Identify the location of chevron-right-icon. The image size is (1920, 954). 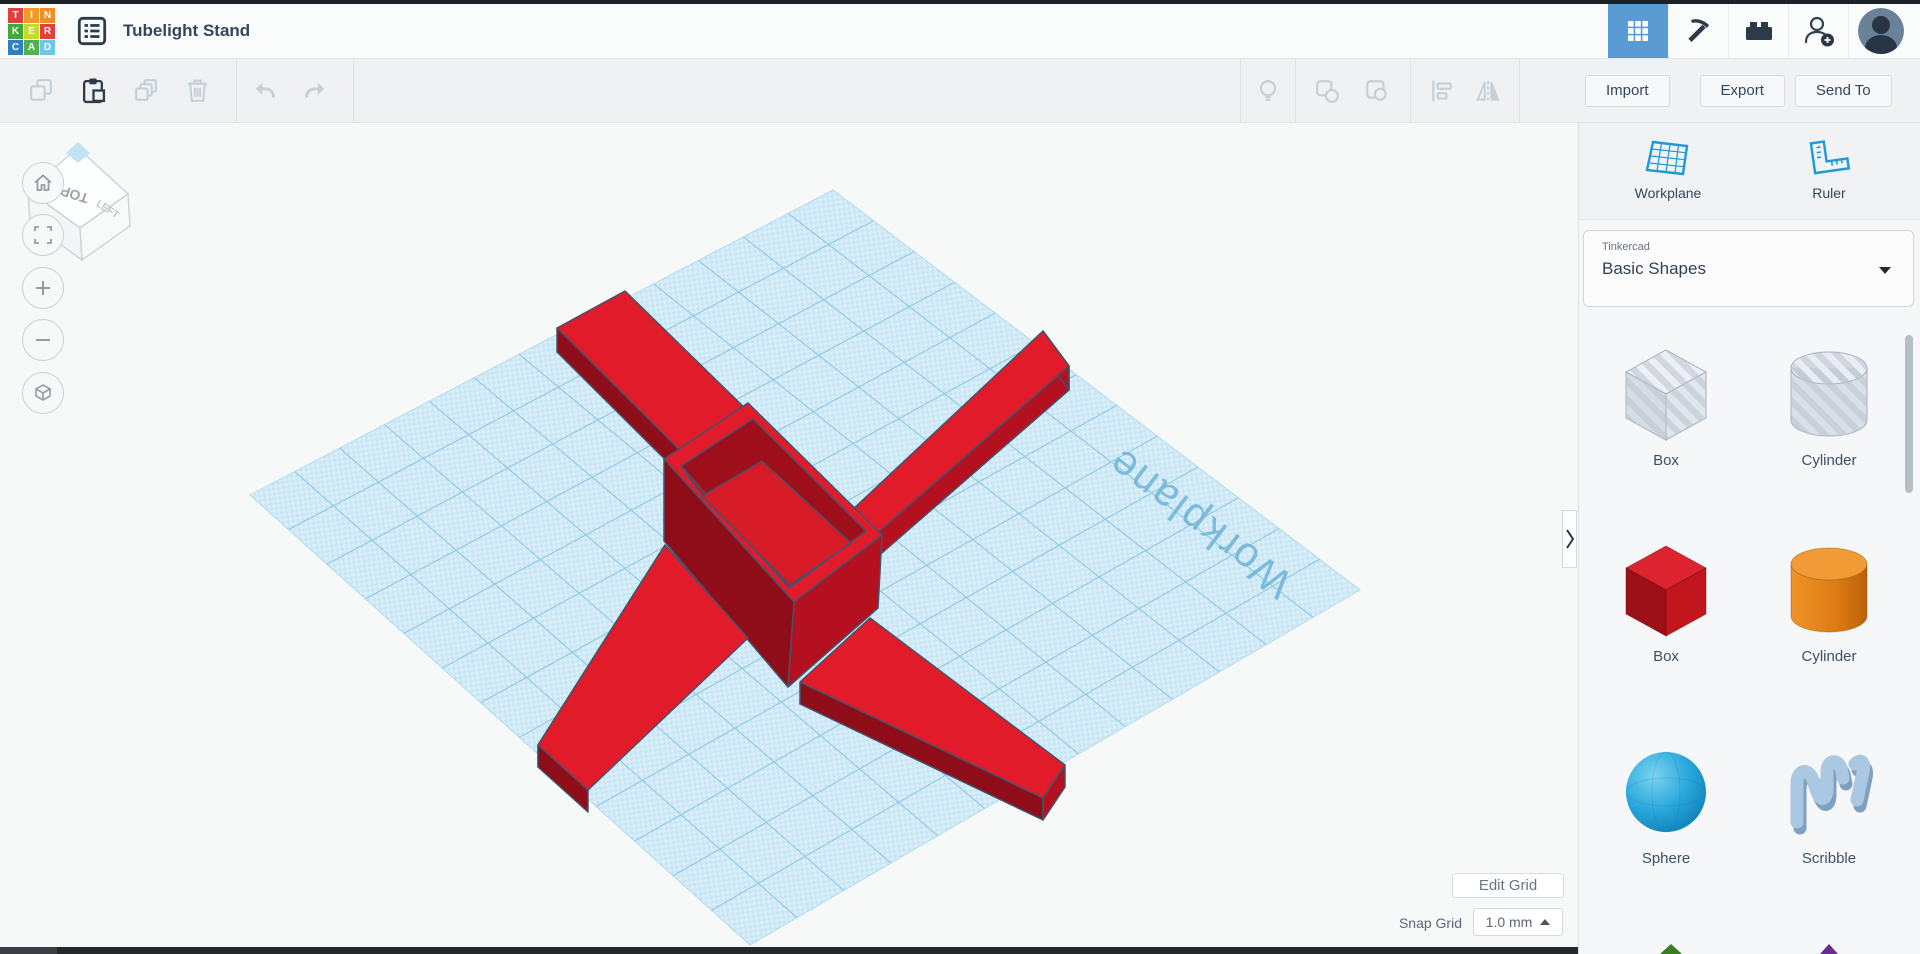
(1569, 539).